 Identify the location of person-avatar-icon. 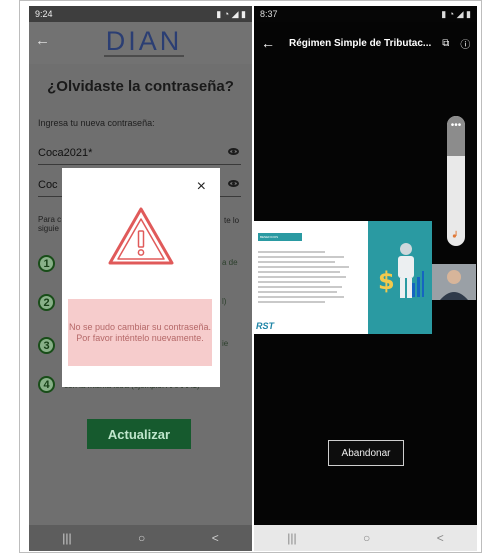
(454, 282).